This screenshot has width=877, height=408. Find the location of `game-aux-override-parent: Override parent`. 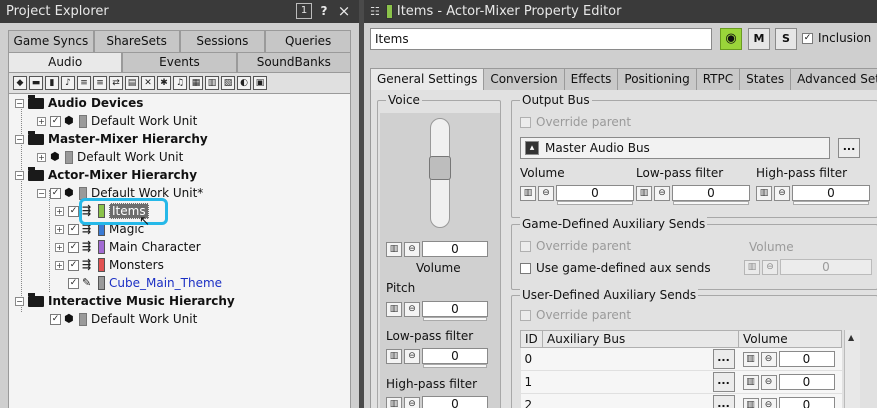

game-aux-override-parent: Override parent is located at coordinates (575, 246).